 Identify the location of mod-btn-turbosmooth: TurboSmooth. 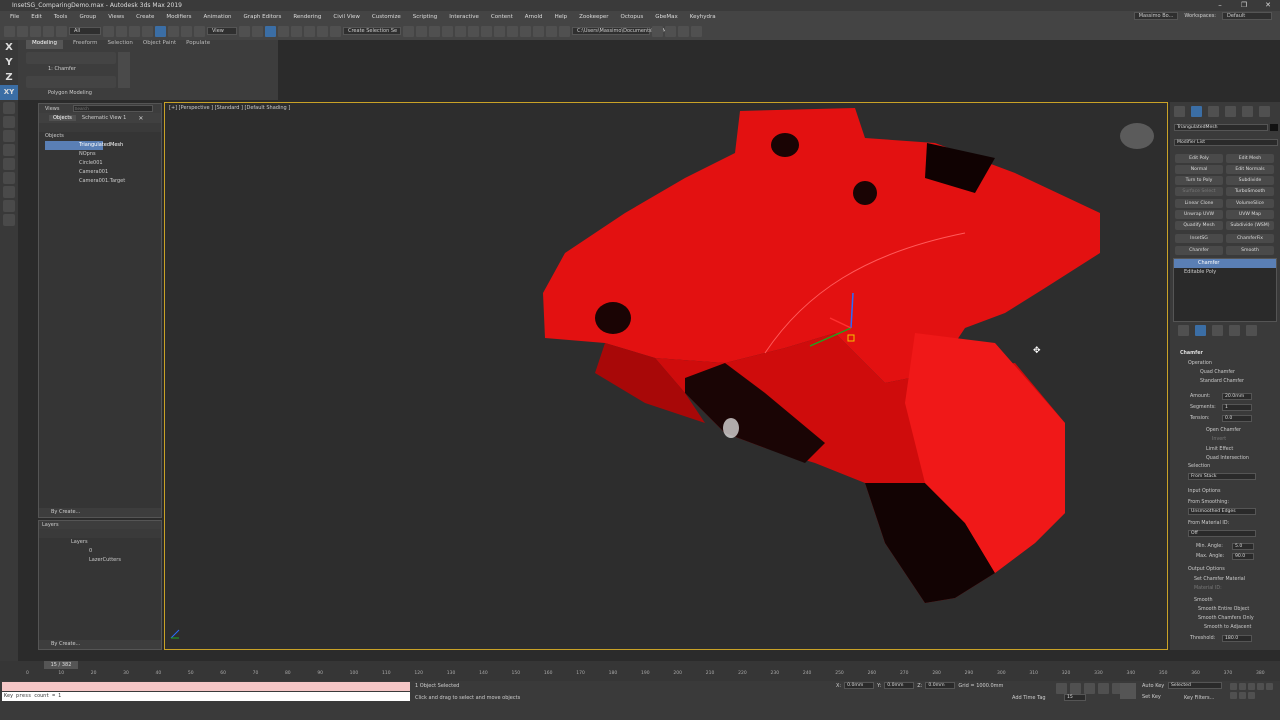
(1250, 191).